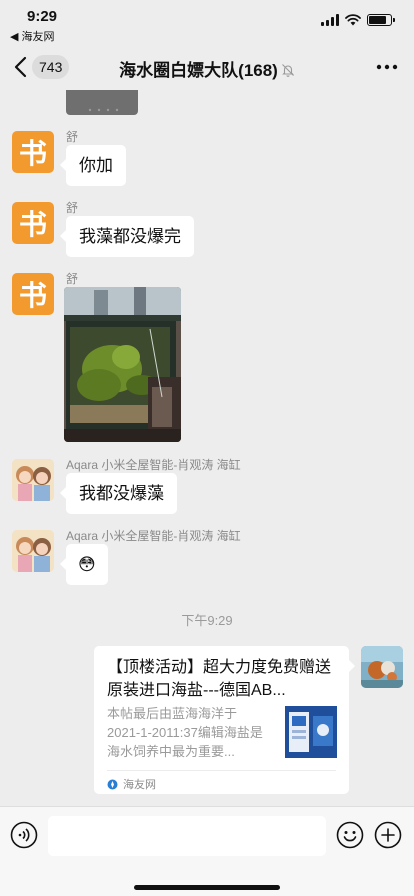 The height and width of the screenshot is (896, 414). I want to click on card-divider, so click(221, 770).